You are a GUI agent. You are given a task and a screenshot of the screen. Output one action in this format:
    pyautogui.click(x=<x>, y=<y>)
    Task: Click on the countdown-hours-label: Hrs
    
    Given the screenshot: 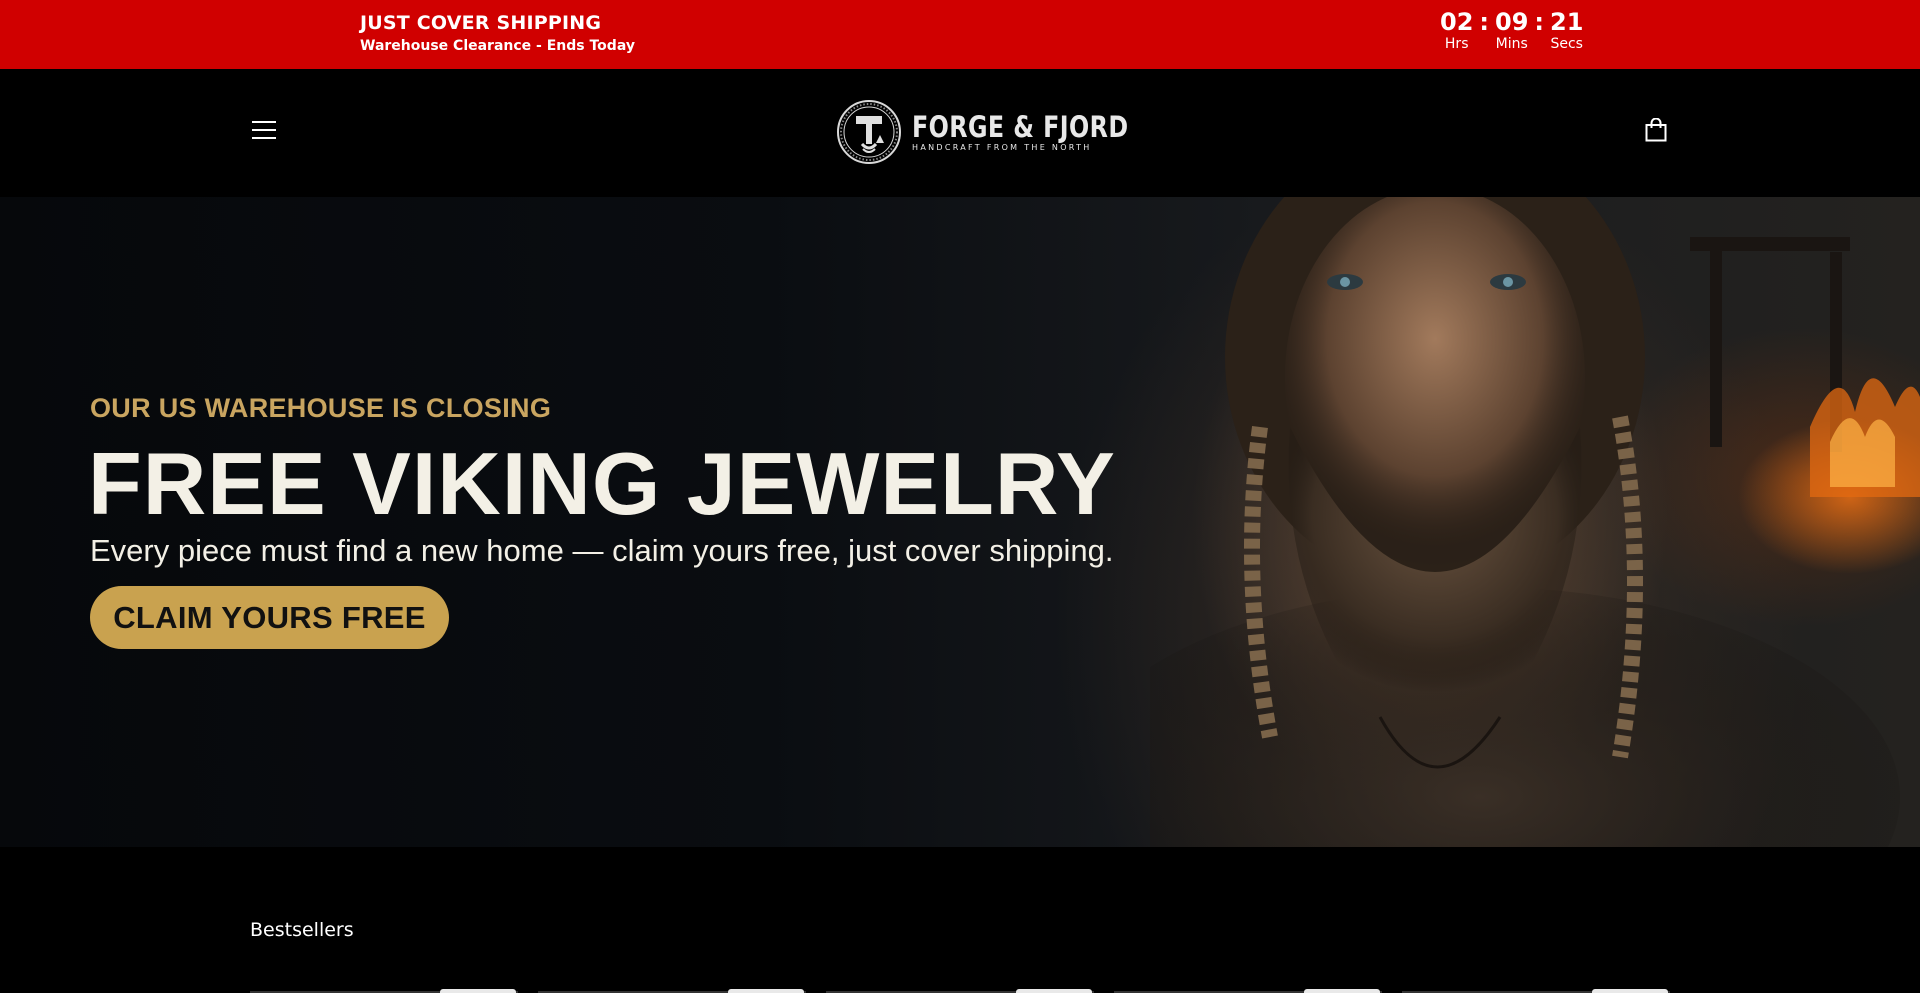 What is the action you would take?
    pyautogui.click(x=1456, y=44)
    